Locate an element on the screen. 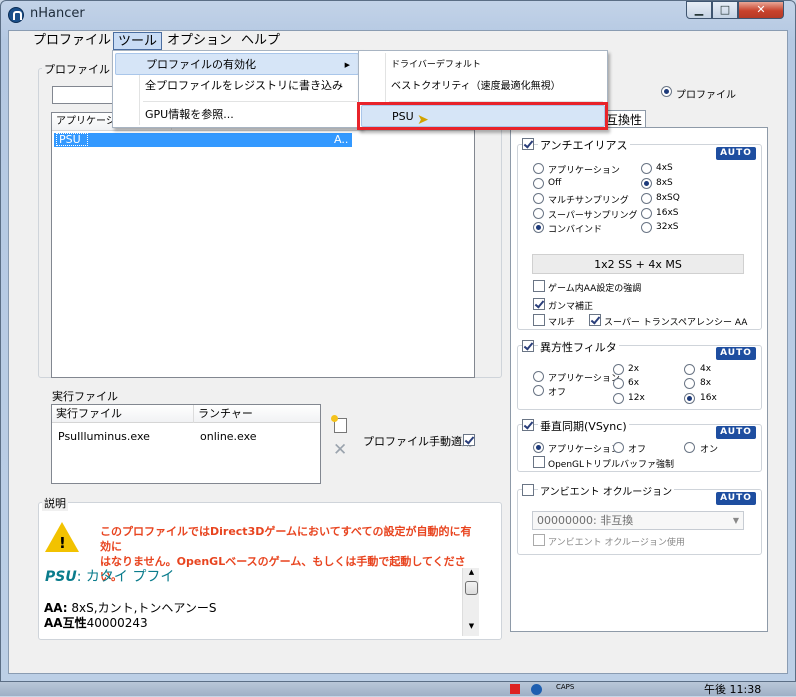 The width and height of the screenshot is (796, 697). exec-row-exe: PsuIlluminus.exe is located at coordinates (104, 436).